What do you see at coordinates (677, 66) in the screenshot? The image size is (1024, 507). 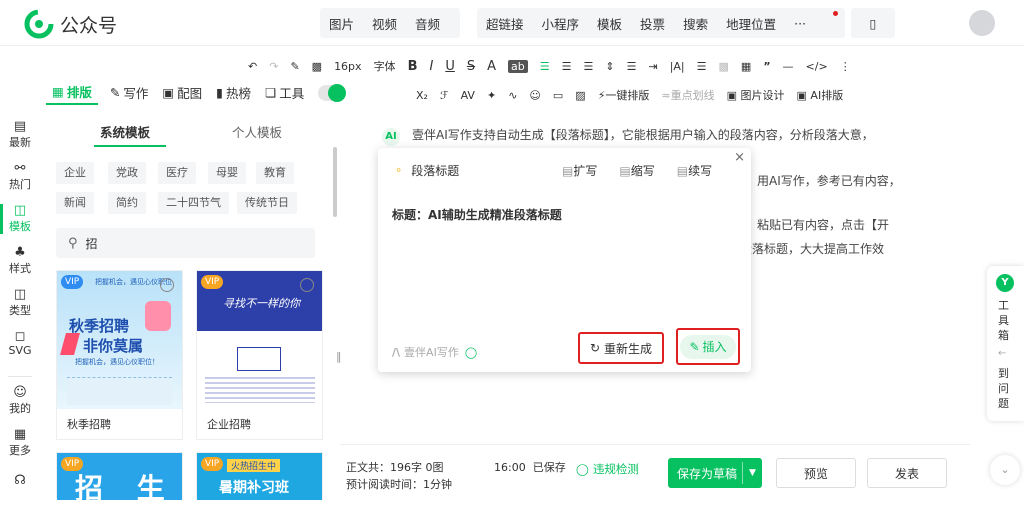 I see `letter-spacing-icon: |A|` at bounding box center [677, 66].